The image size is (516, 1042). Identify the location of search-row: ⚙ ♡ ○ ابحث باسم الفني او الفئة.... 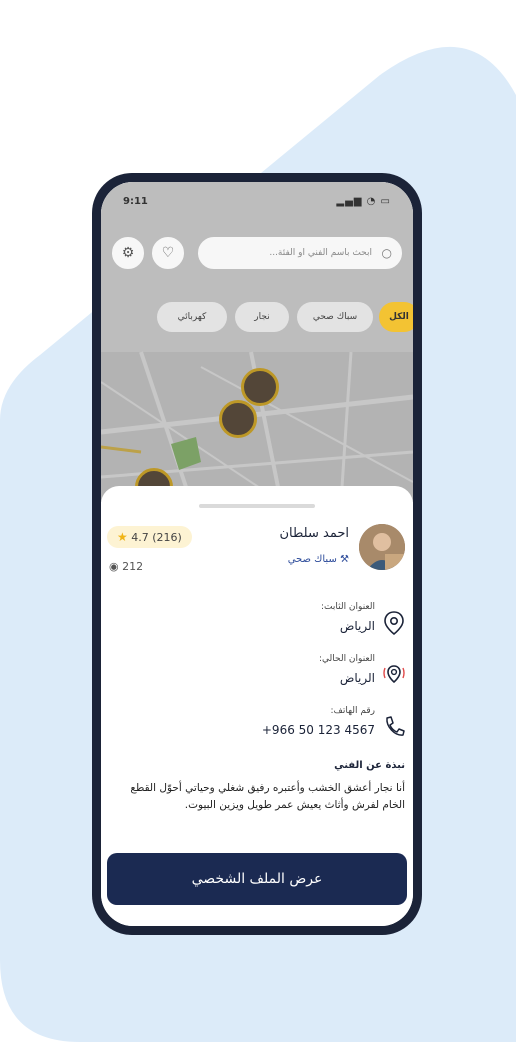
(257, 254).